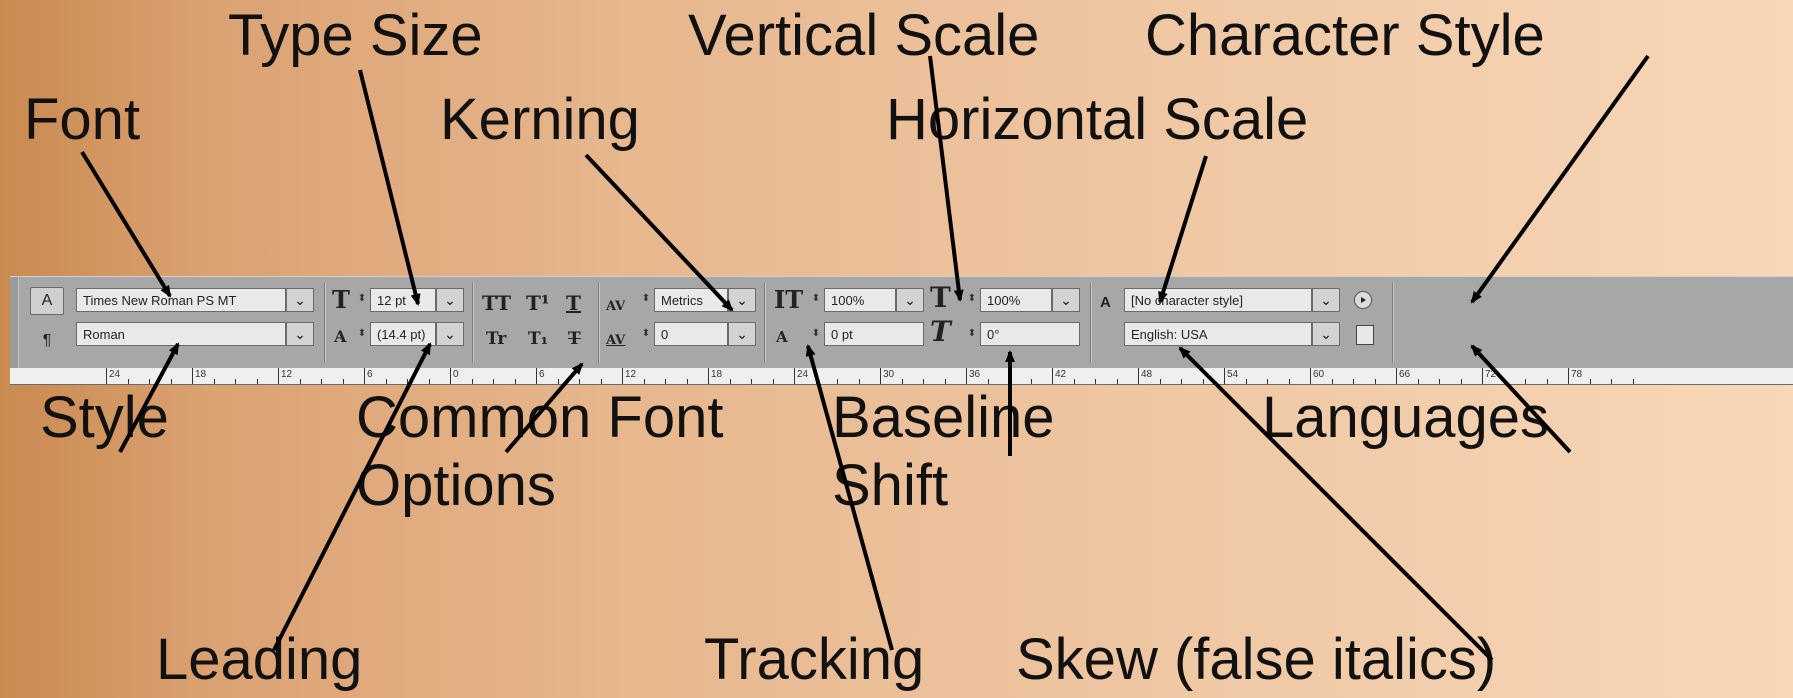  I want to click on vertical-scale-field: 100%, so click(860, 300).